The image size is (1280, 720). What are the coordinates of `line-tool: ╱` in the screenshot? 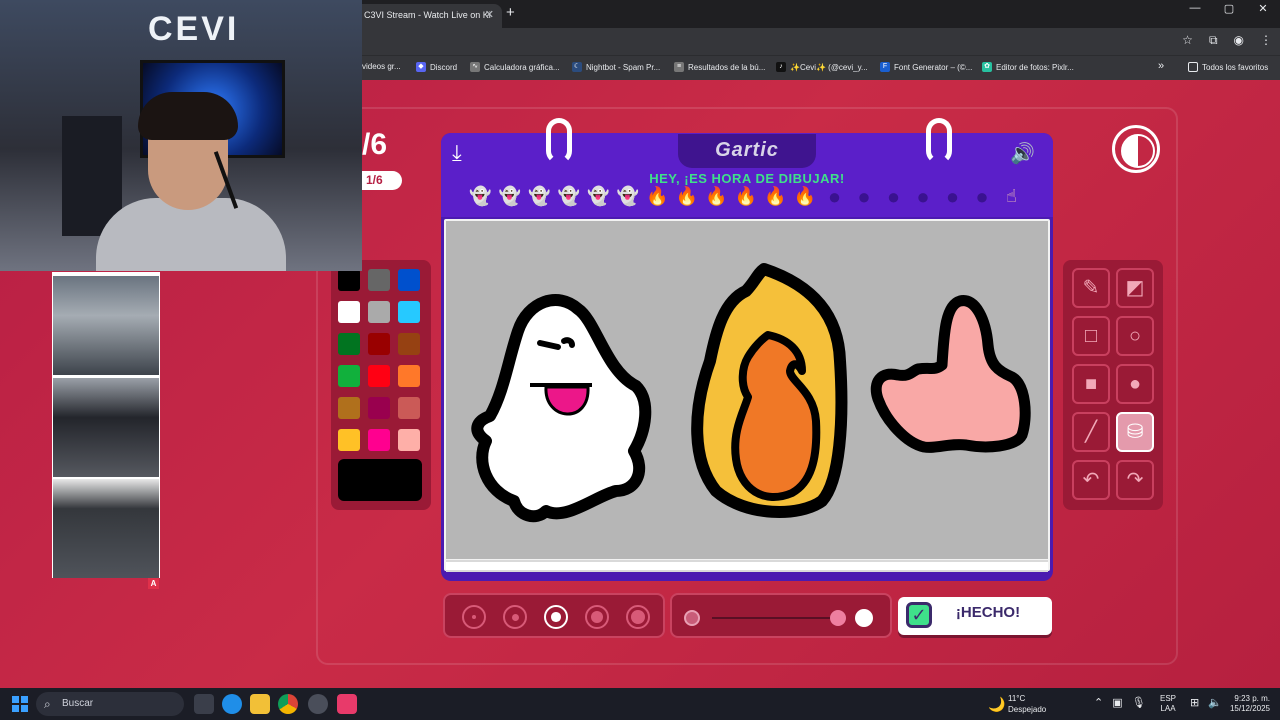 It's located at (1091, 432).